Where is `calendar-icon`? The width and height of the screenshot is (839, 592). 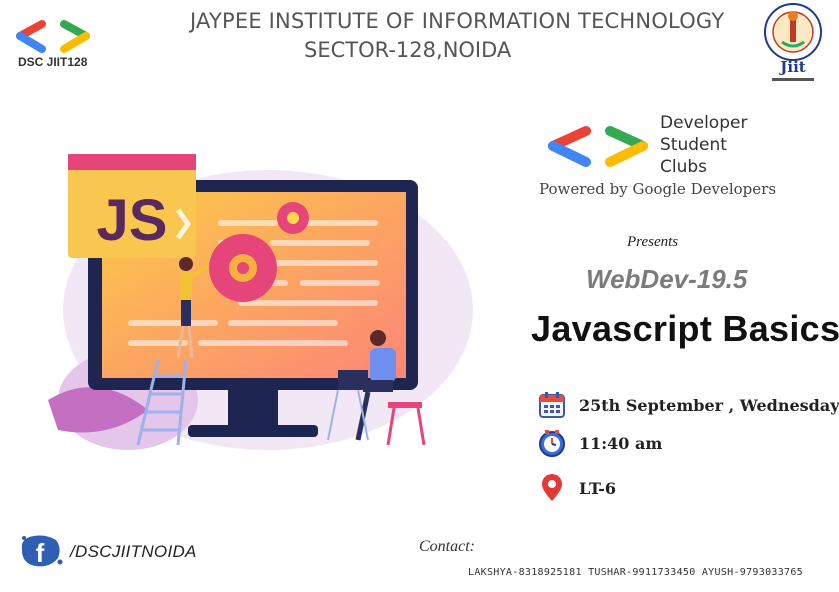 calendar-icon is located at coordinates (552, 405).